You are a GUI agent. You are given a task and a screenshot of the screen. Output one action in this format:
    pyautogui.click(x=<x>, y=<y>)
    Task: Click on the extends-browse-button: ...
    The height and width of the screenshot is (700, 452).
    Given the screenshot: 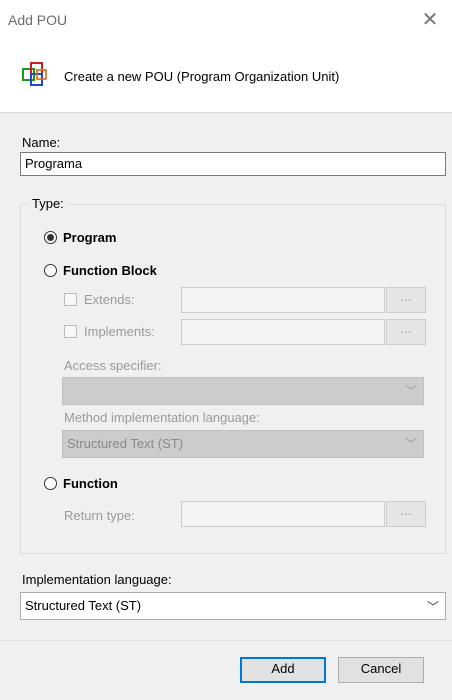 What is the action you would take?
    pyautogui.click(x=406, y=300)
    